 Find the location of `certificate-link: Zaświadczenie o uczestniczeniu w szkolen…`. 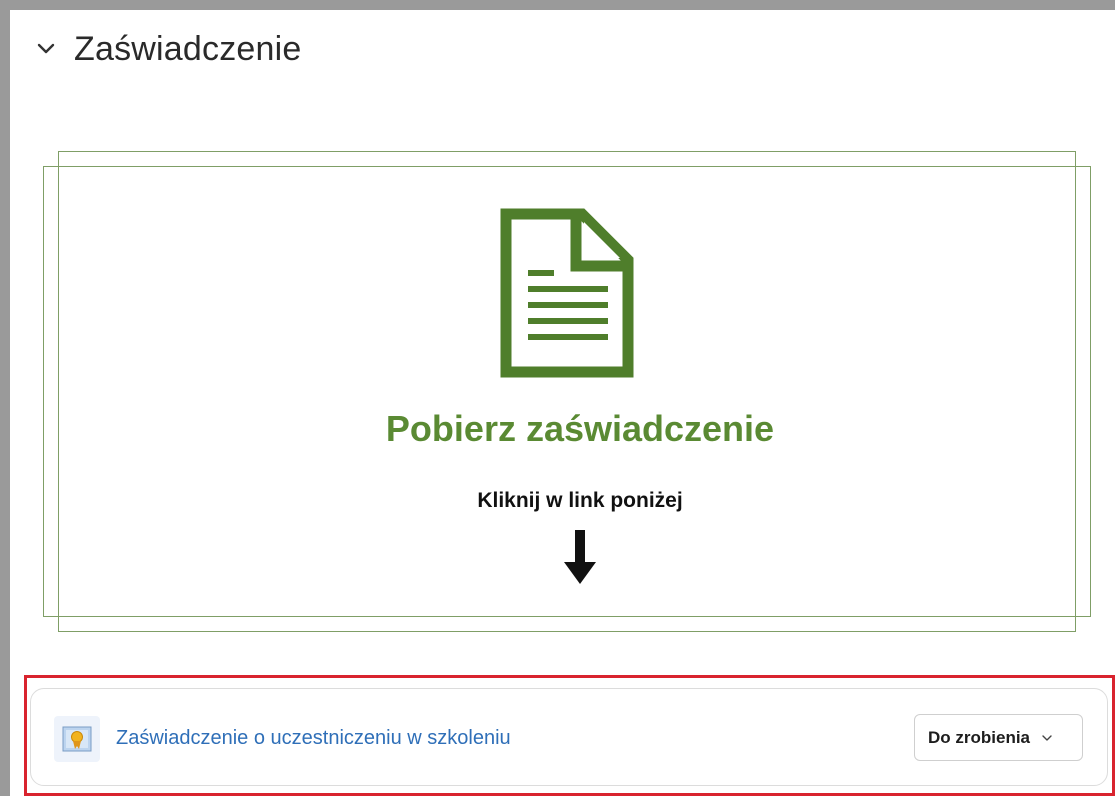

certificate-link: Zaświadczenie o uczestniczeniu w szkolen… is located at coordinates (313, 738).